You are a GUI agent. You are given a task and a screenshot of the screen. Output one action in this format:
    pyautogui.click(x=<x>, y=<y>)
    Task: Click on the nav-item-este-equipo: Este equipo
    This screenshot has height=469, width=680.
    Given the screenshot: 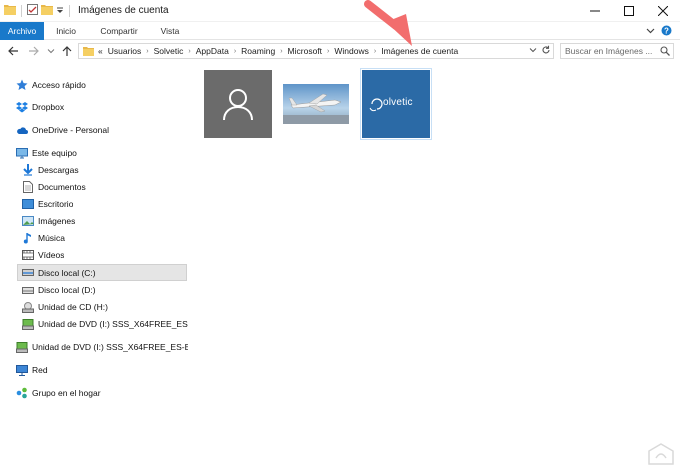 What is the action you would take?
    pyautogui.click(x=46, y=153)
    